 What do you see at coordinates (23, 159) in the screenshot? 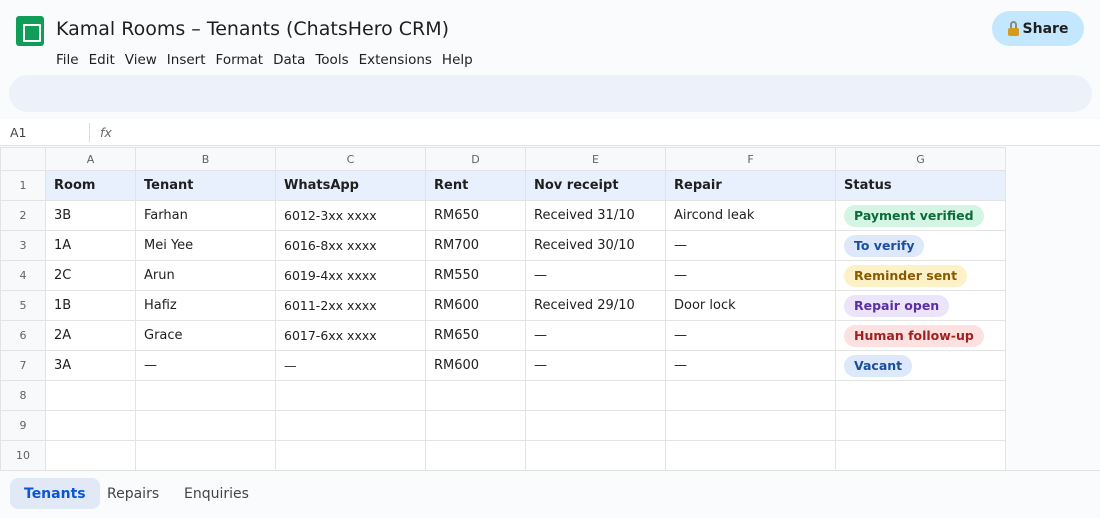
I see `select-all-corner` at bounding box center [23, 159].